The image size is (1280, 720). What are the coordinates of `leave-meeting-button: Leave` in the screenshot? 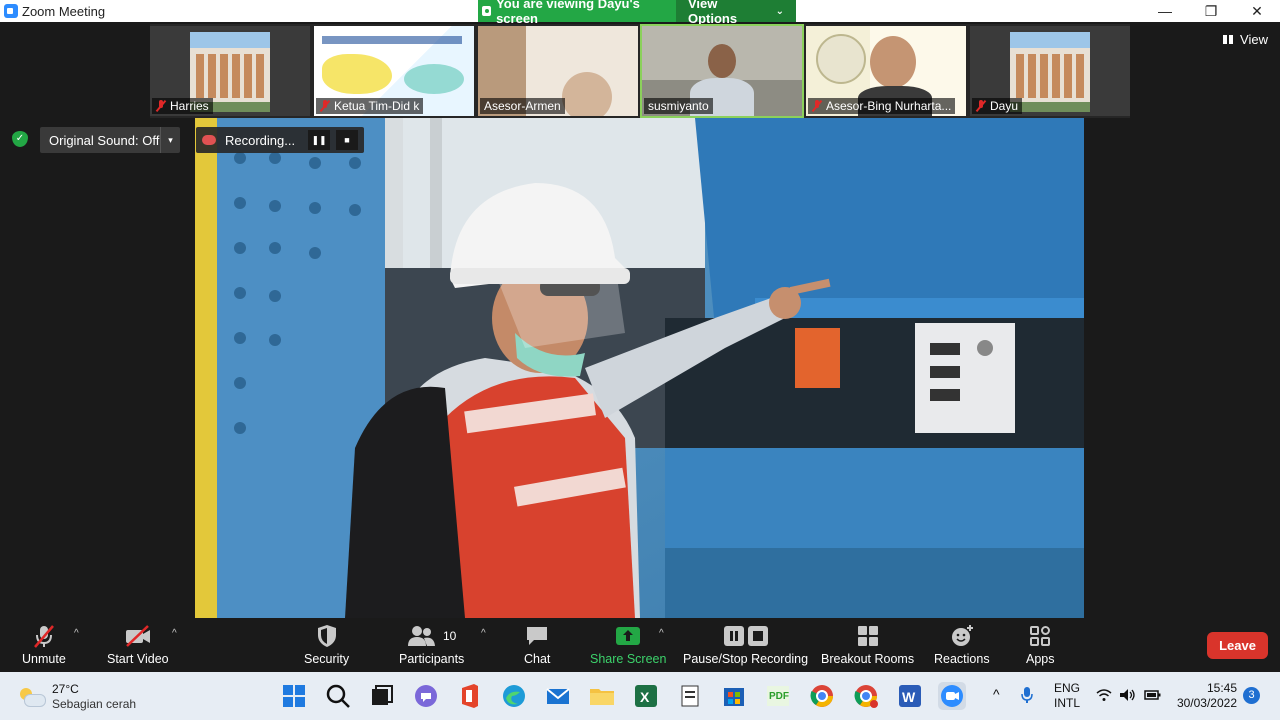 It's located at (1237, 645).